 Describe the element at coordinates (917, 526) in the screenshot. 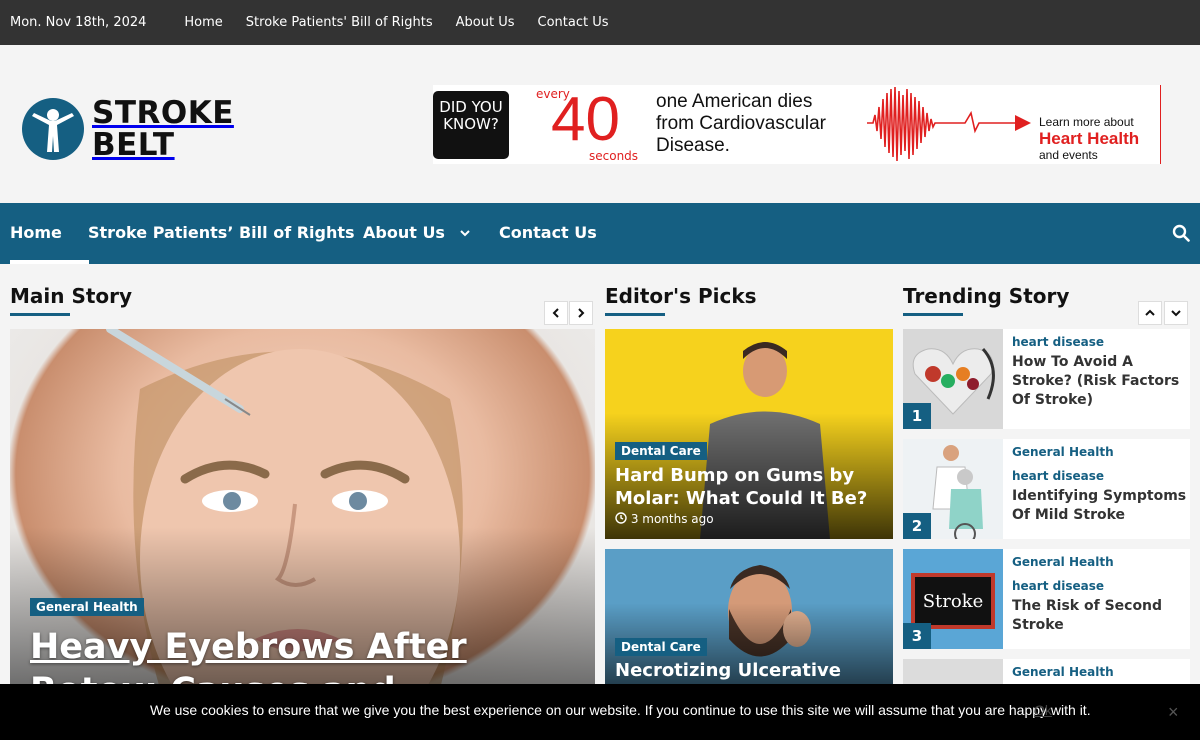

I see `trending-2-number: 2` at that location.